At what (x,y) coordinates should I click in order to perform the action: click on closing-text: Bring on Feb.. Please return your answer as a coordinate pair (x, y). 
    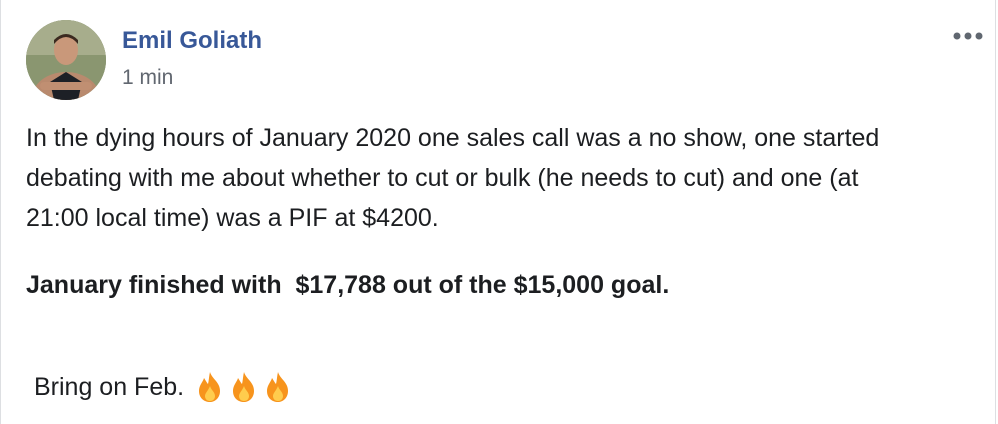
    Looking at the image, I should click on (109, 386).